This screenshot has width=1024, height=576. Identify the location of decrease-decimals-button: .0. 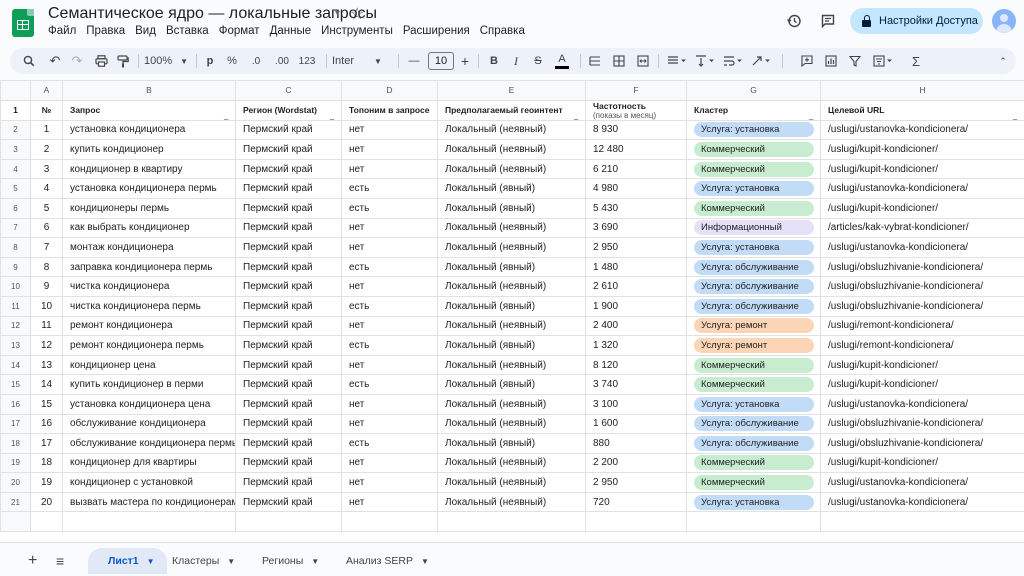
(256, 61).